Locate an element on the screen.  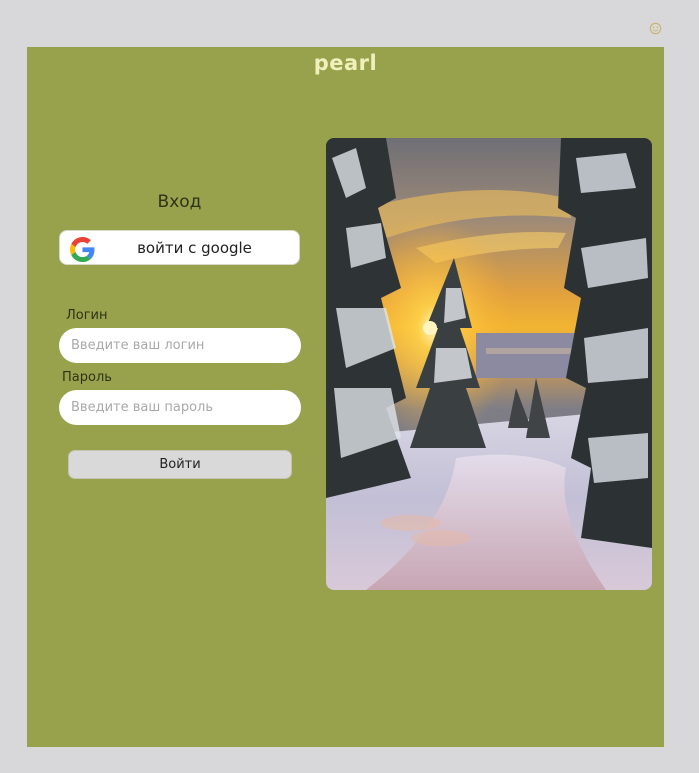
submit-button: Войти is located at coordinates (180, 464).